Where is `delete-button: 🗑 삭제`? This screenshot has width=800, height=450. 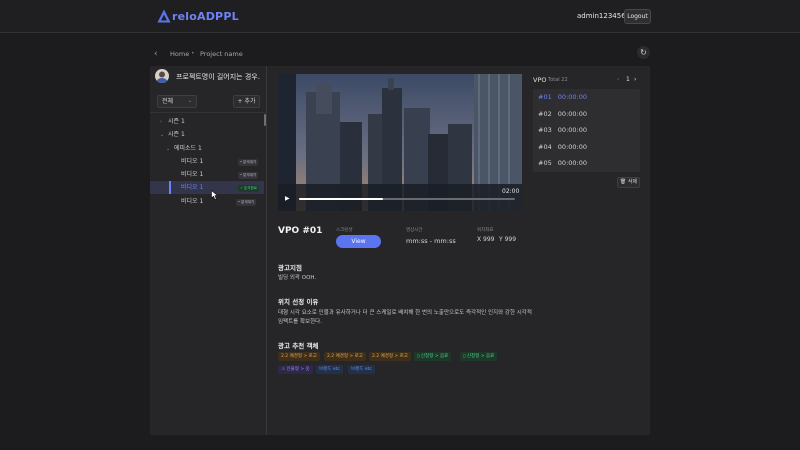
delete-button: 🗑 삭제 is located at coordinates (628, 182).